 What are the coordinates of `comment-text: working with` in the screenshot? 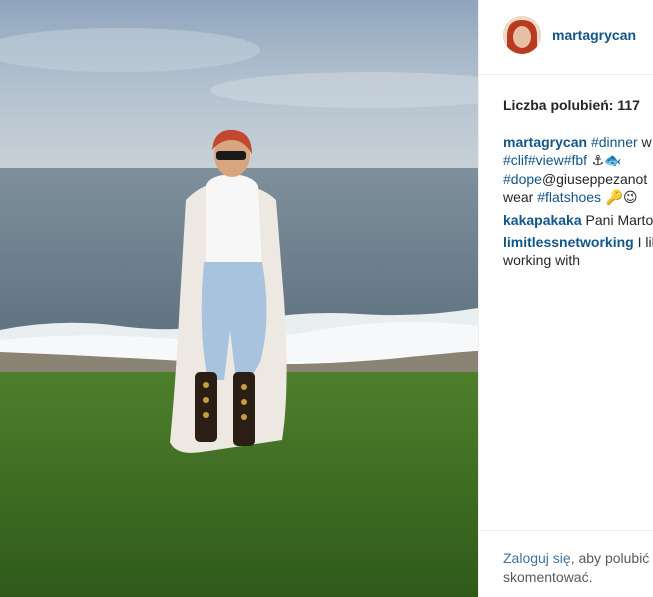 It's located at (542, 260).